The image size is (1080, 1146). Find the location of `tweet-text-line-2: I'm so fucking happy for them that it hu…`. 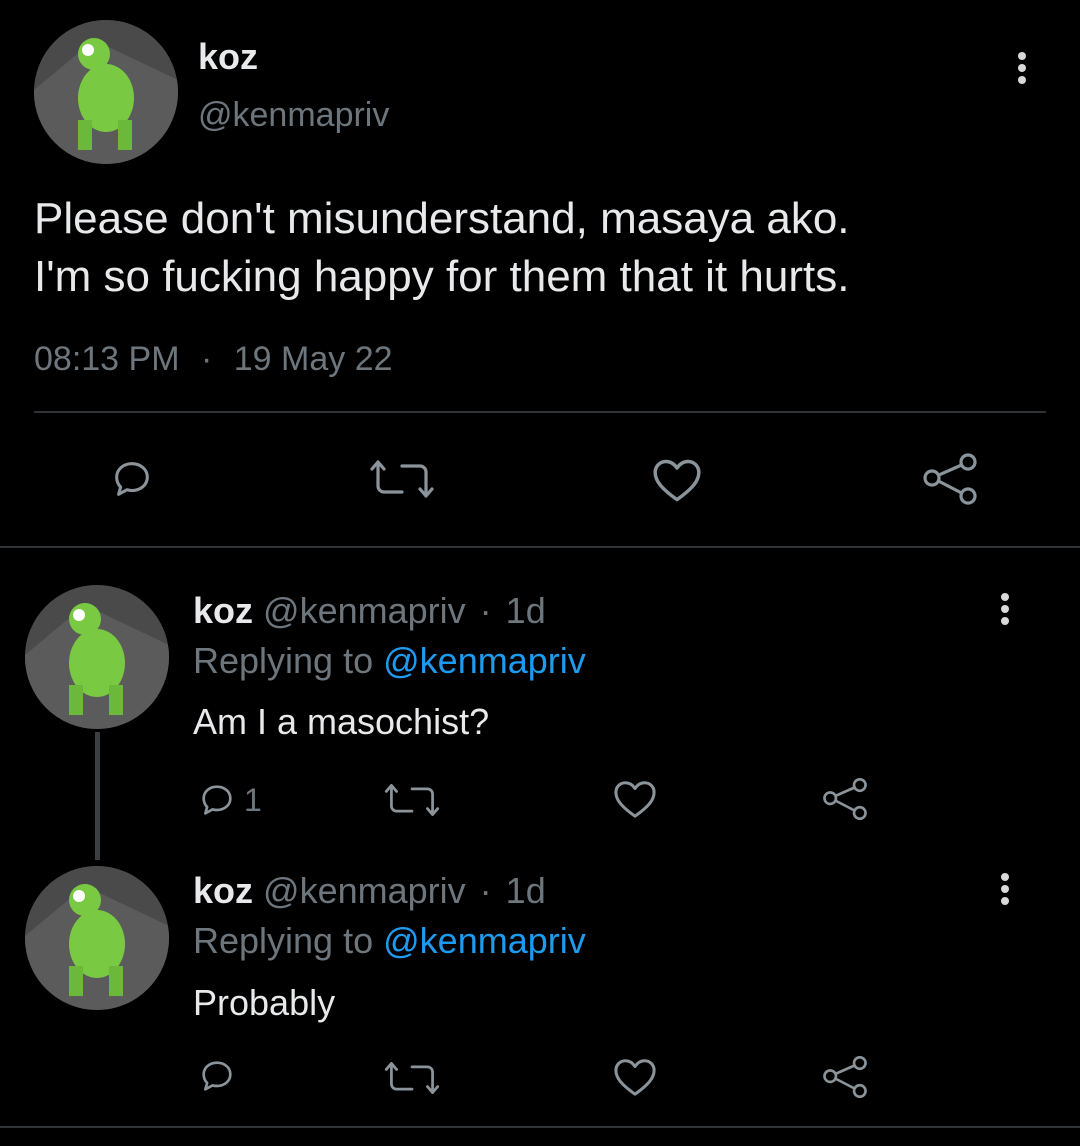

tweet-text-line-2: I'm so fucking happy for them that it hu… is located at coordinates (442, 276).